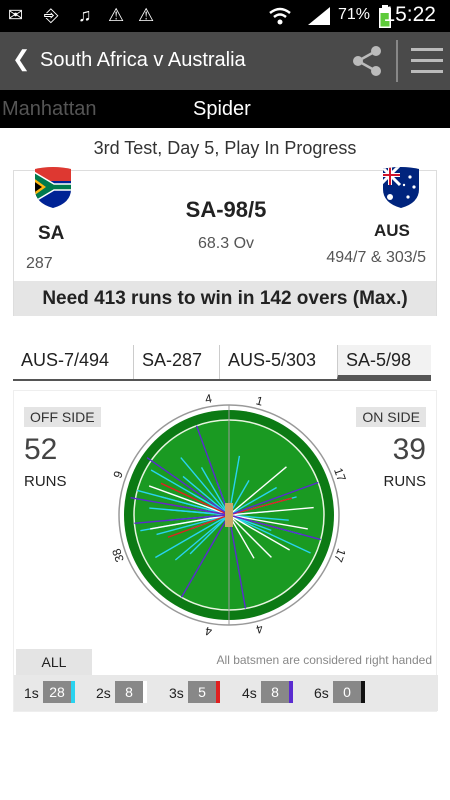  What do you see at coordinates (62, 417) in the screenshot?
I see `off-side-title: OFF SIDE` at bounding box center [62, 417].